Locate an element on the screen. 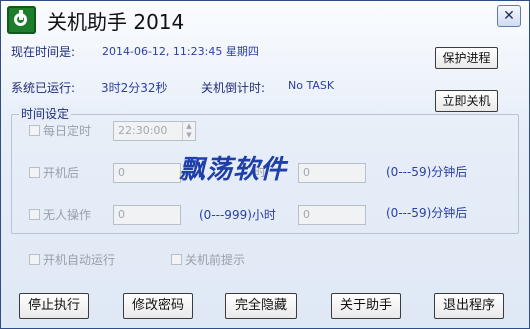 This screenshot has width=530, height=329. daily-time-value: 22:30:00 is located at coordinates (143, 130).